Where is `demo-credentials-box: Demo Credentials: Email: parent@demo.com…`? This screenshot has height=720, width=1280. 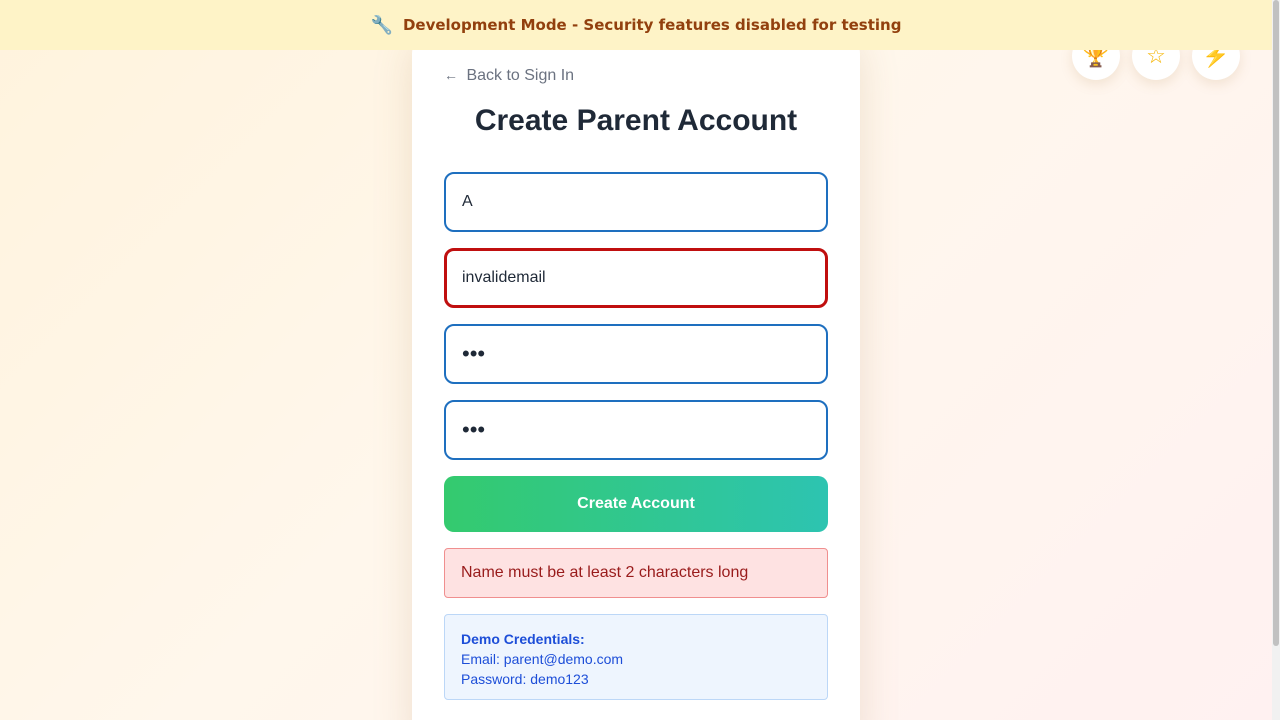 demo-credentials-box: Demo Credentials: Email: parent@demo.com… is located at coordinates (636, 657).